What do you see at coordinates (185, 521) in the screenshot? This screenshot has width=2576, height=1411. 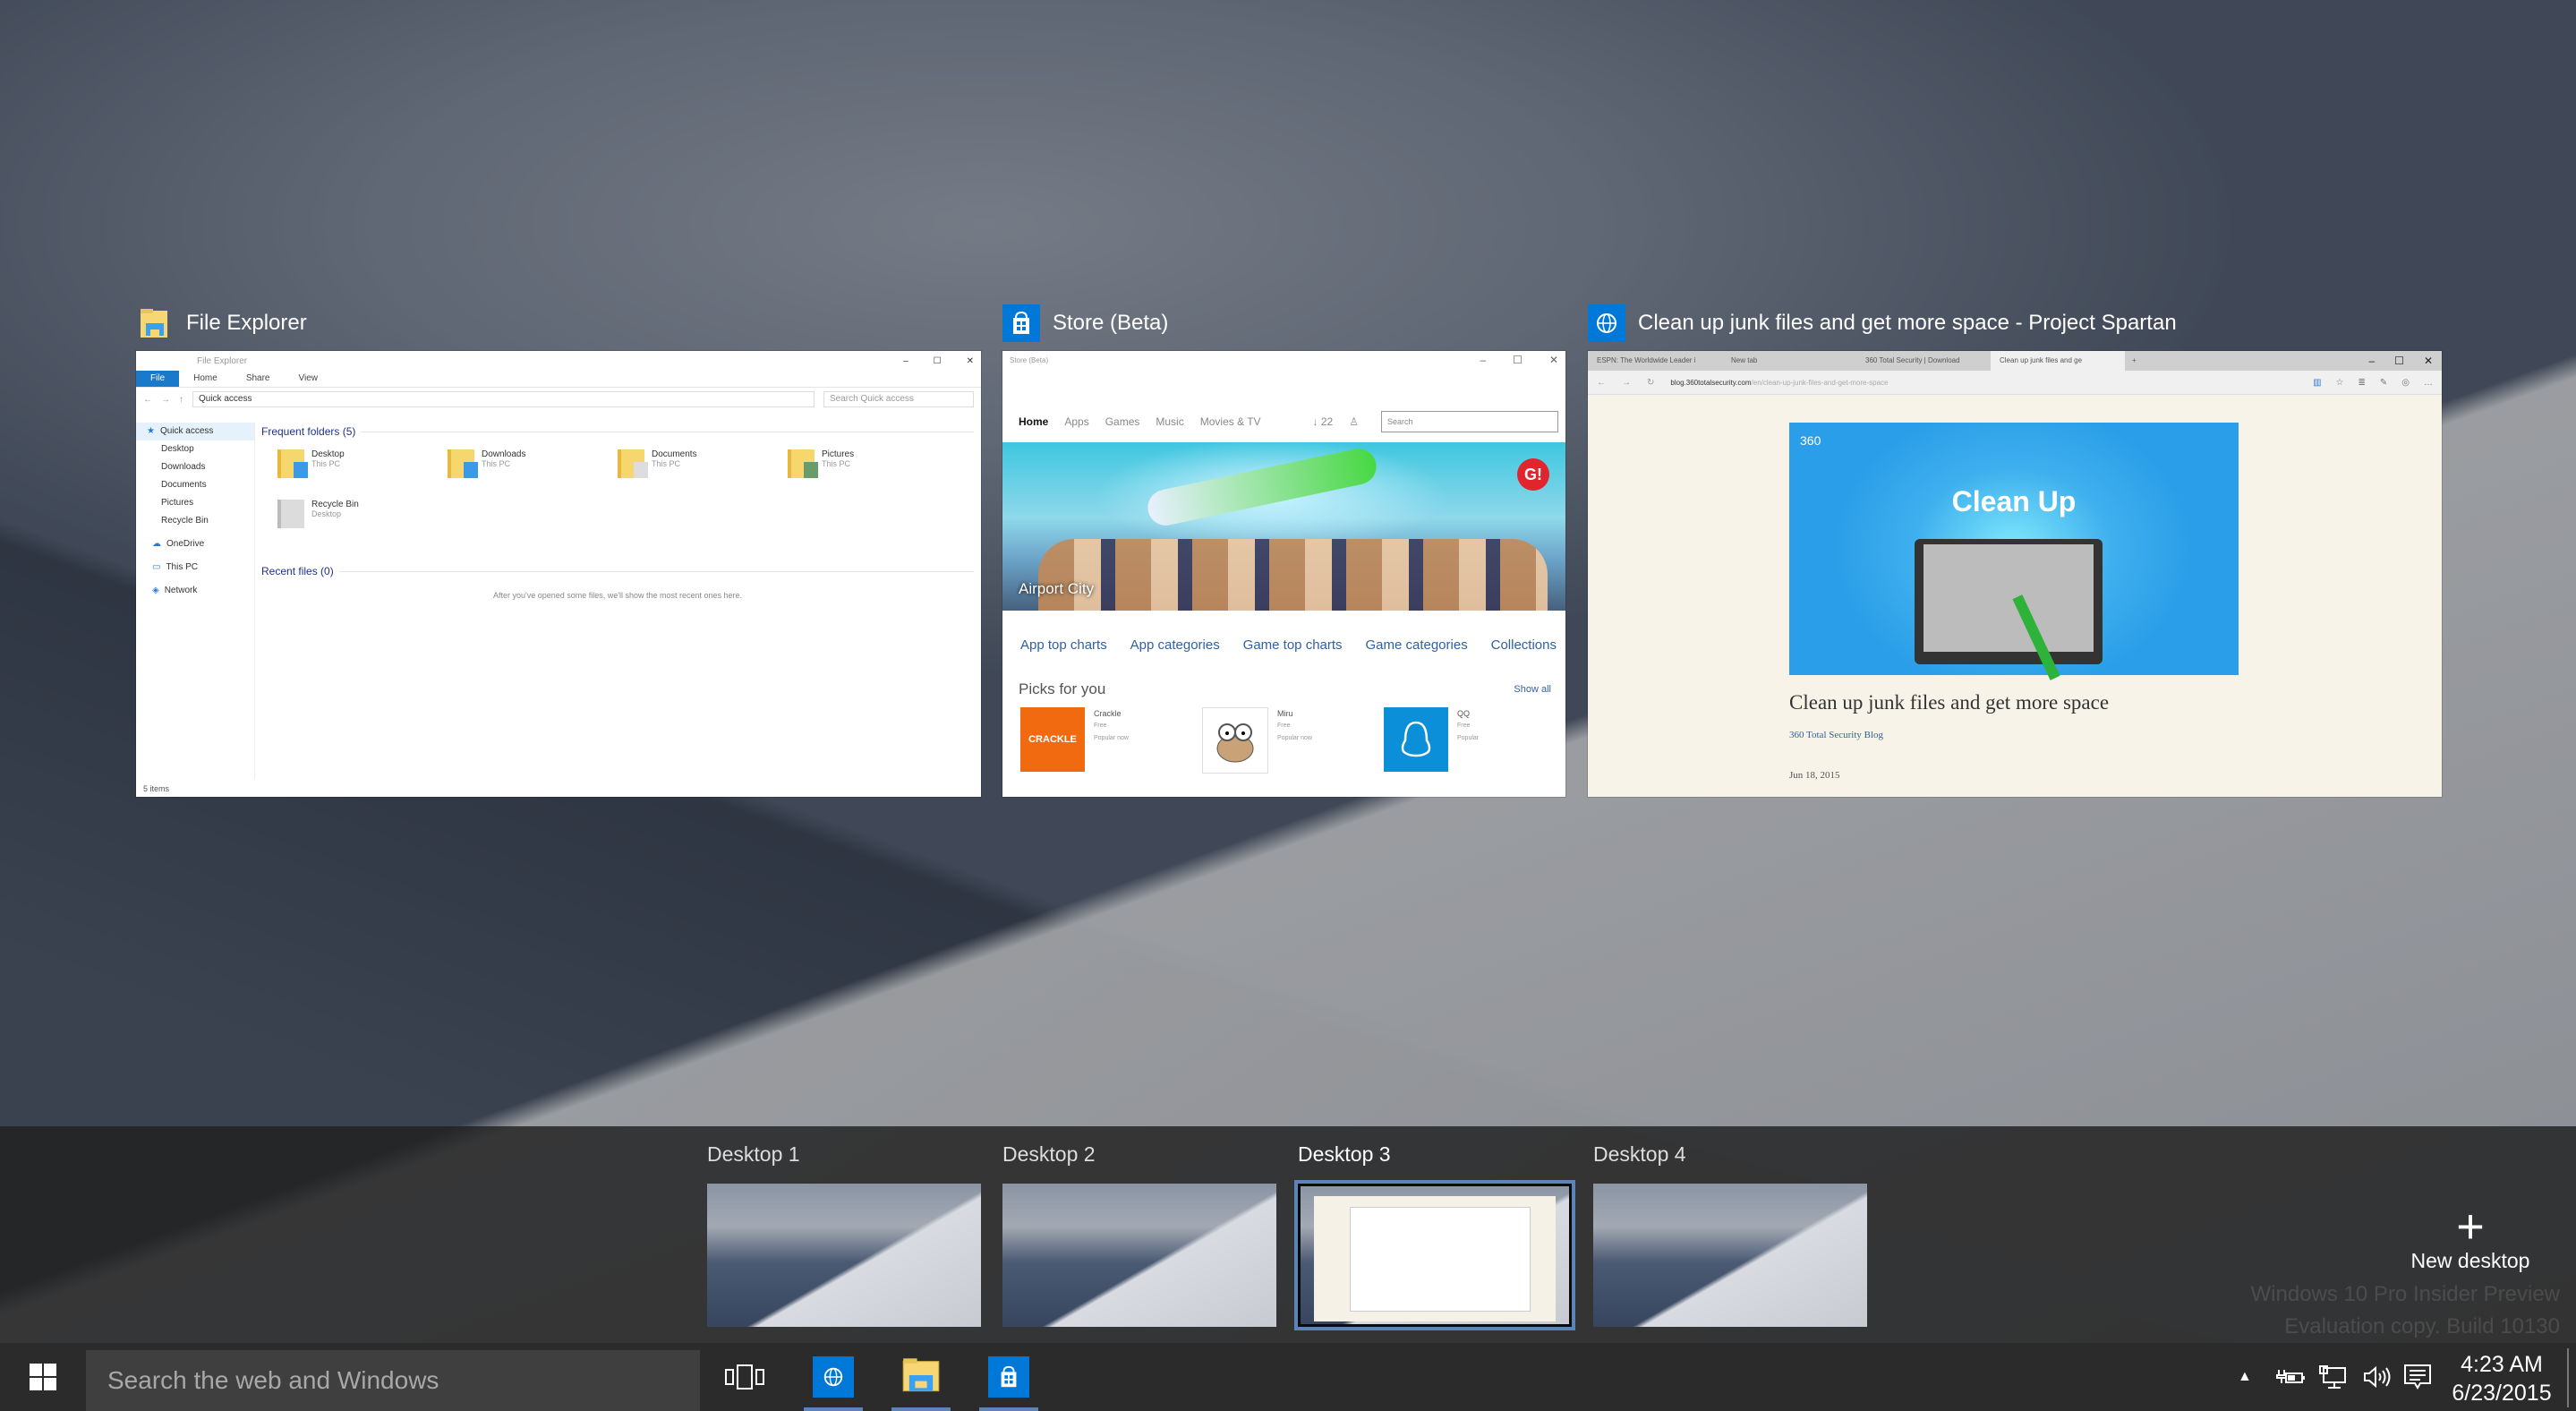 I see `nav-item: Recycle Bin` at bounding box center [185, 521].